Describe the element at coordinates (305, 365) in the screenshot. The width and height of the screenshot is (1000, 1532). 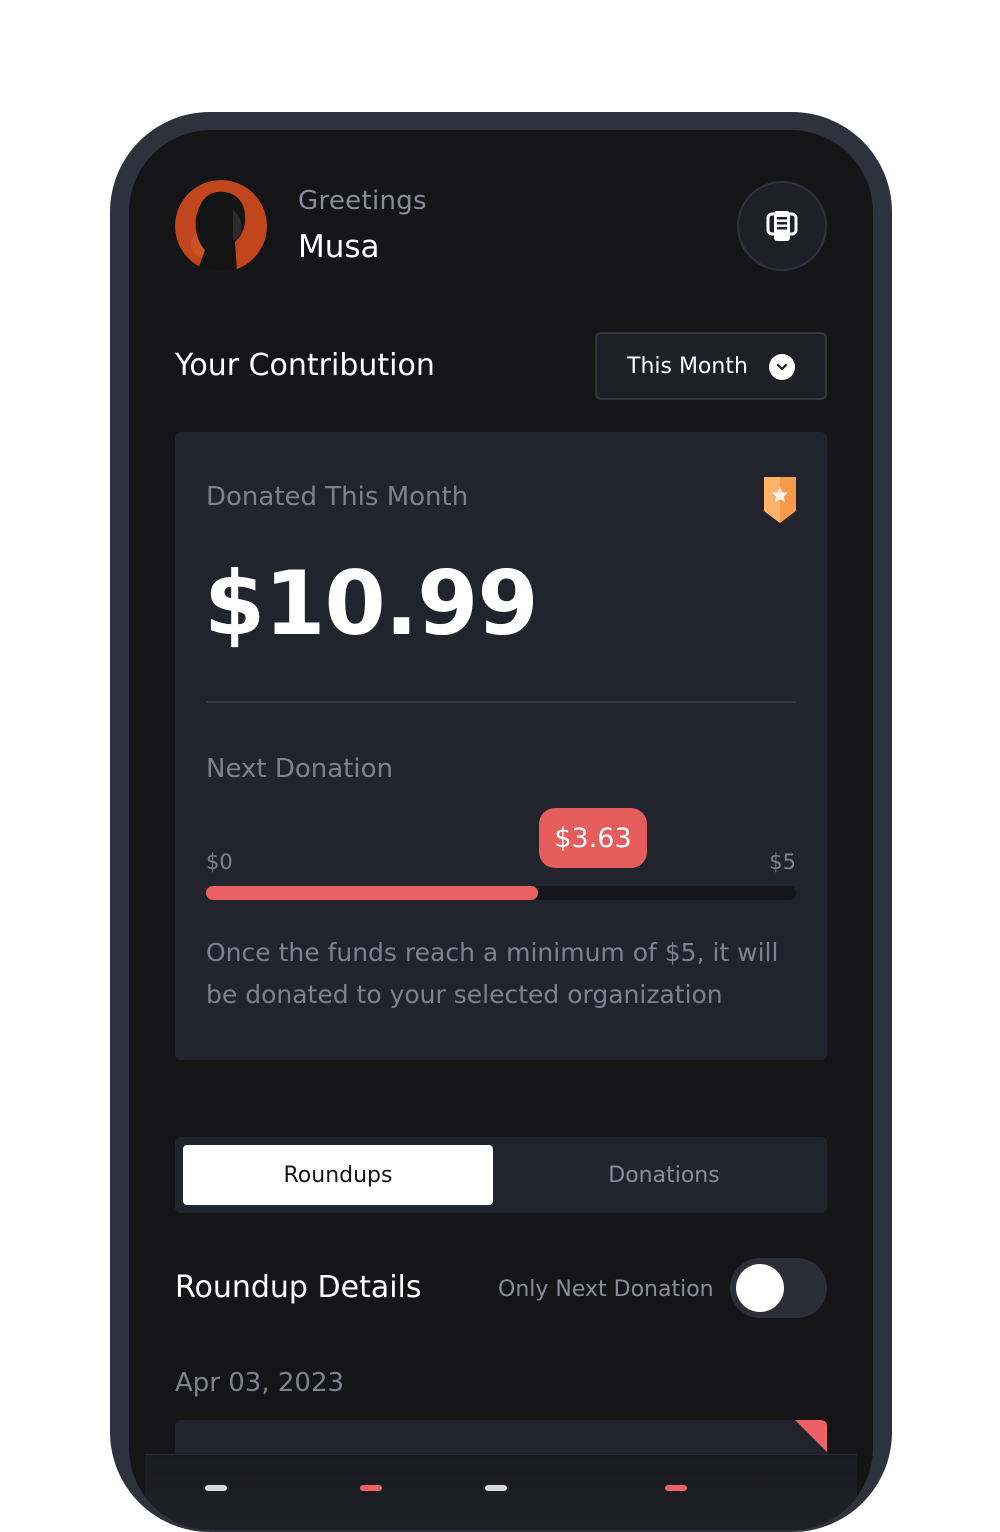
I see `section-title: Your Contribution` at that location.